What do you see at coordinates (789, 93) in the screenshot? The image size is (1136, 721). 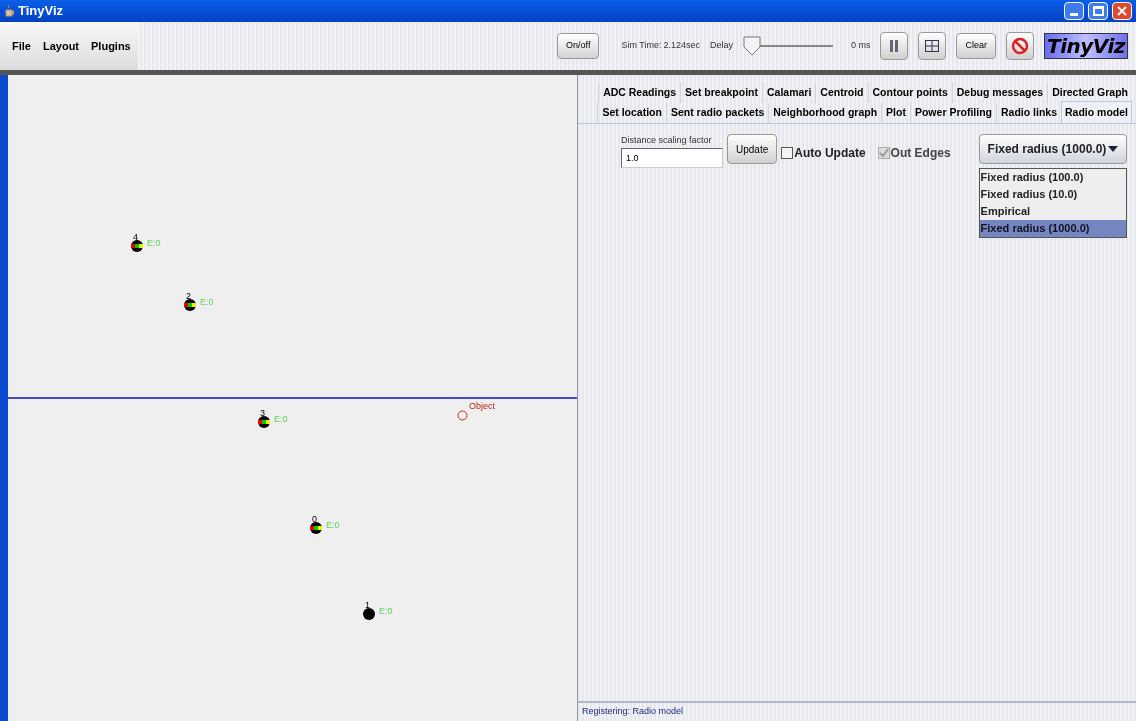 I see `tab: Calamari` at bounding box center [789, 93].